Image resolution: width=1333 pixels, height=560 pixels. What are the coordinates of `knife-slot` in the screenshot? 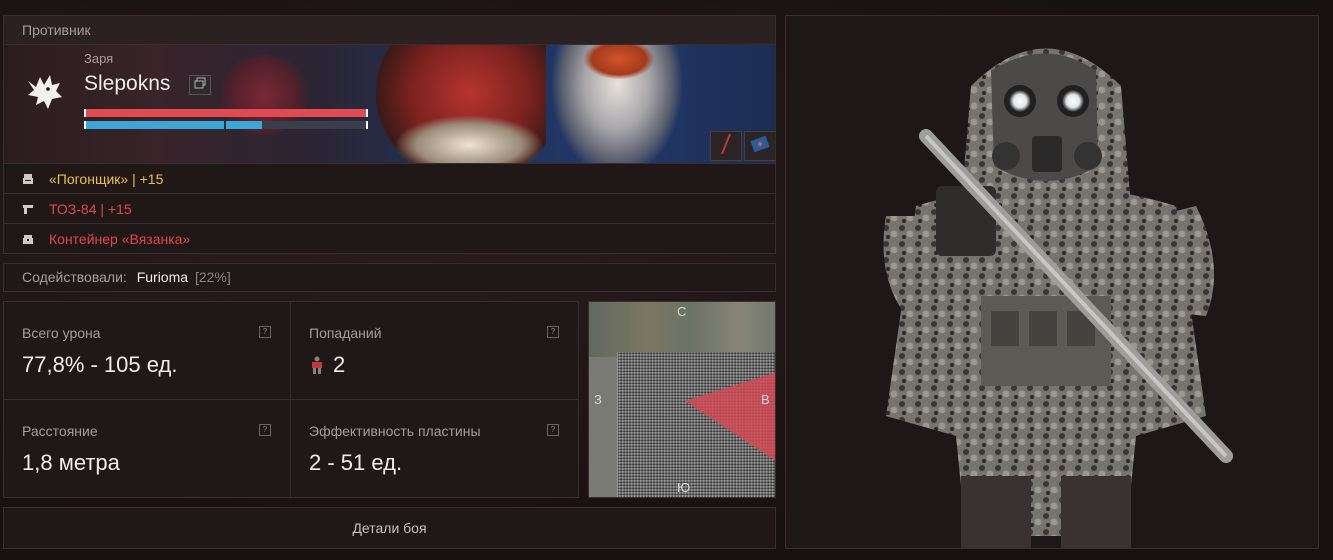 It's located at (726, 146).